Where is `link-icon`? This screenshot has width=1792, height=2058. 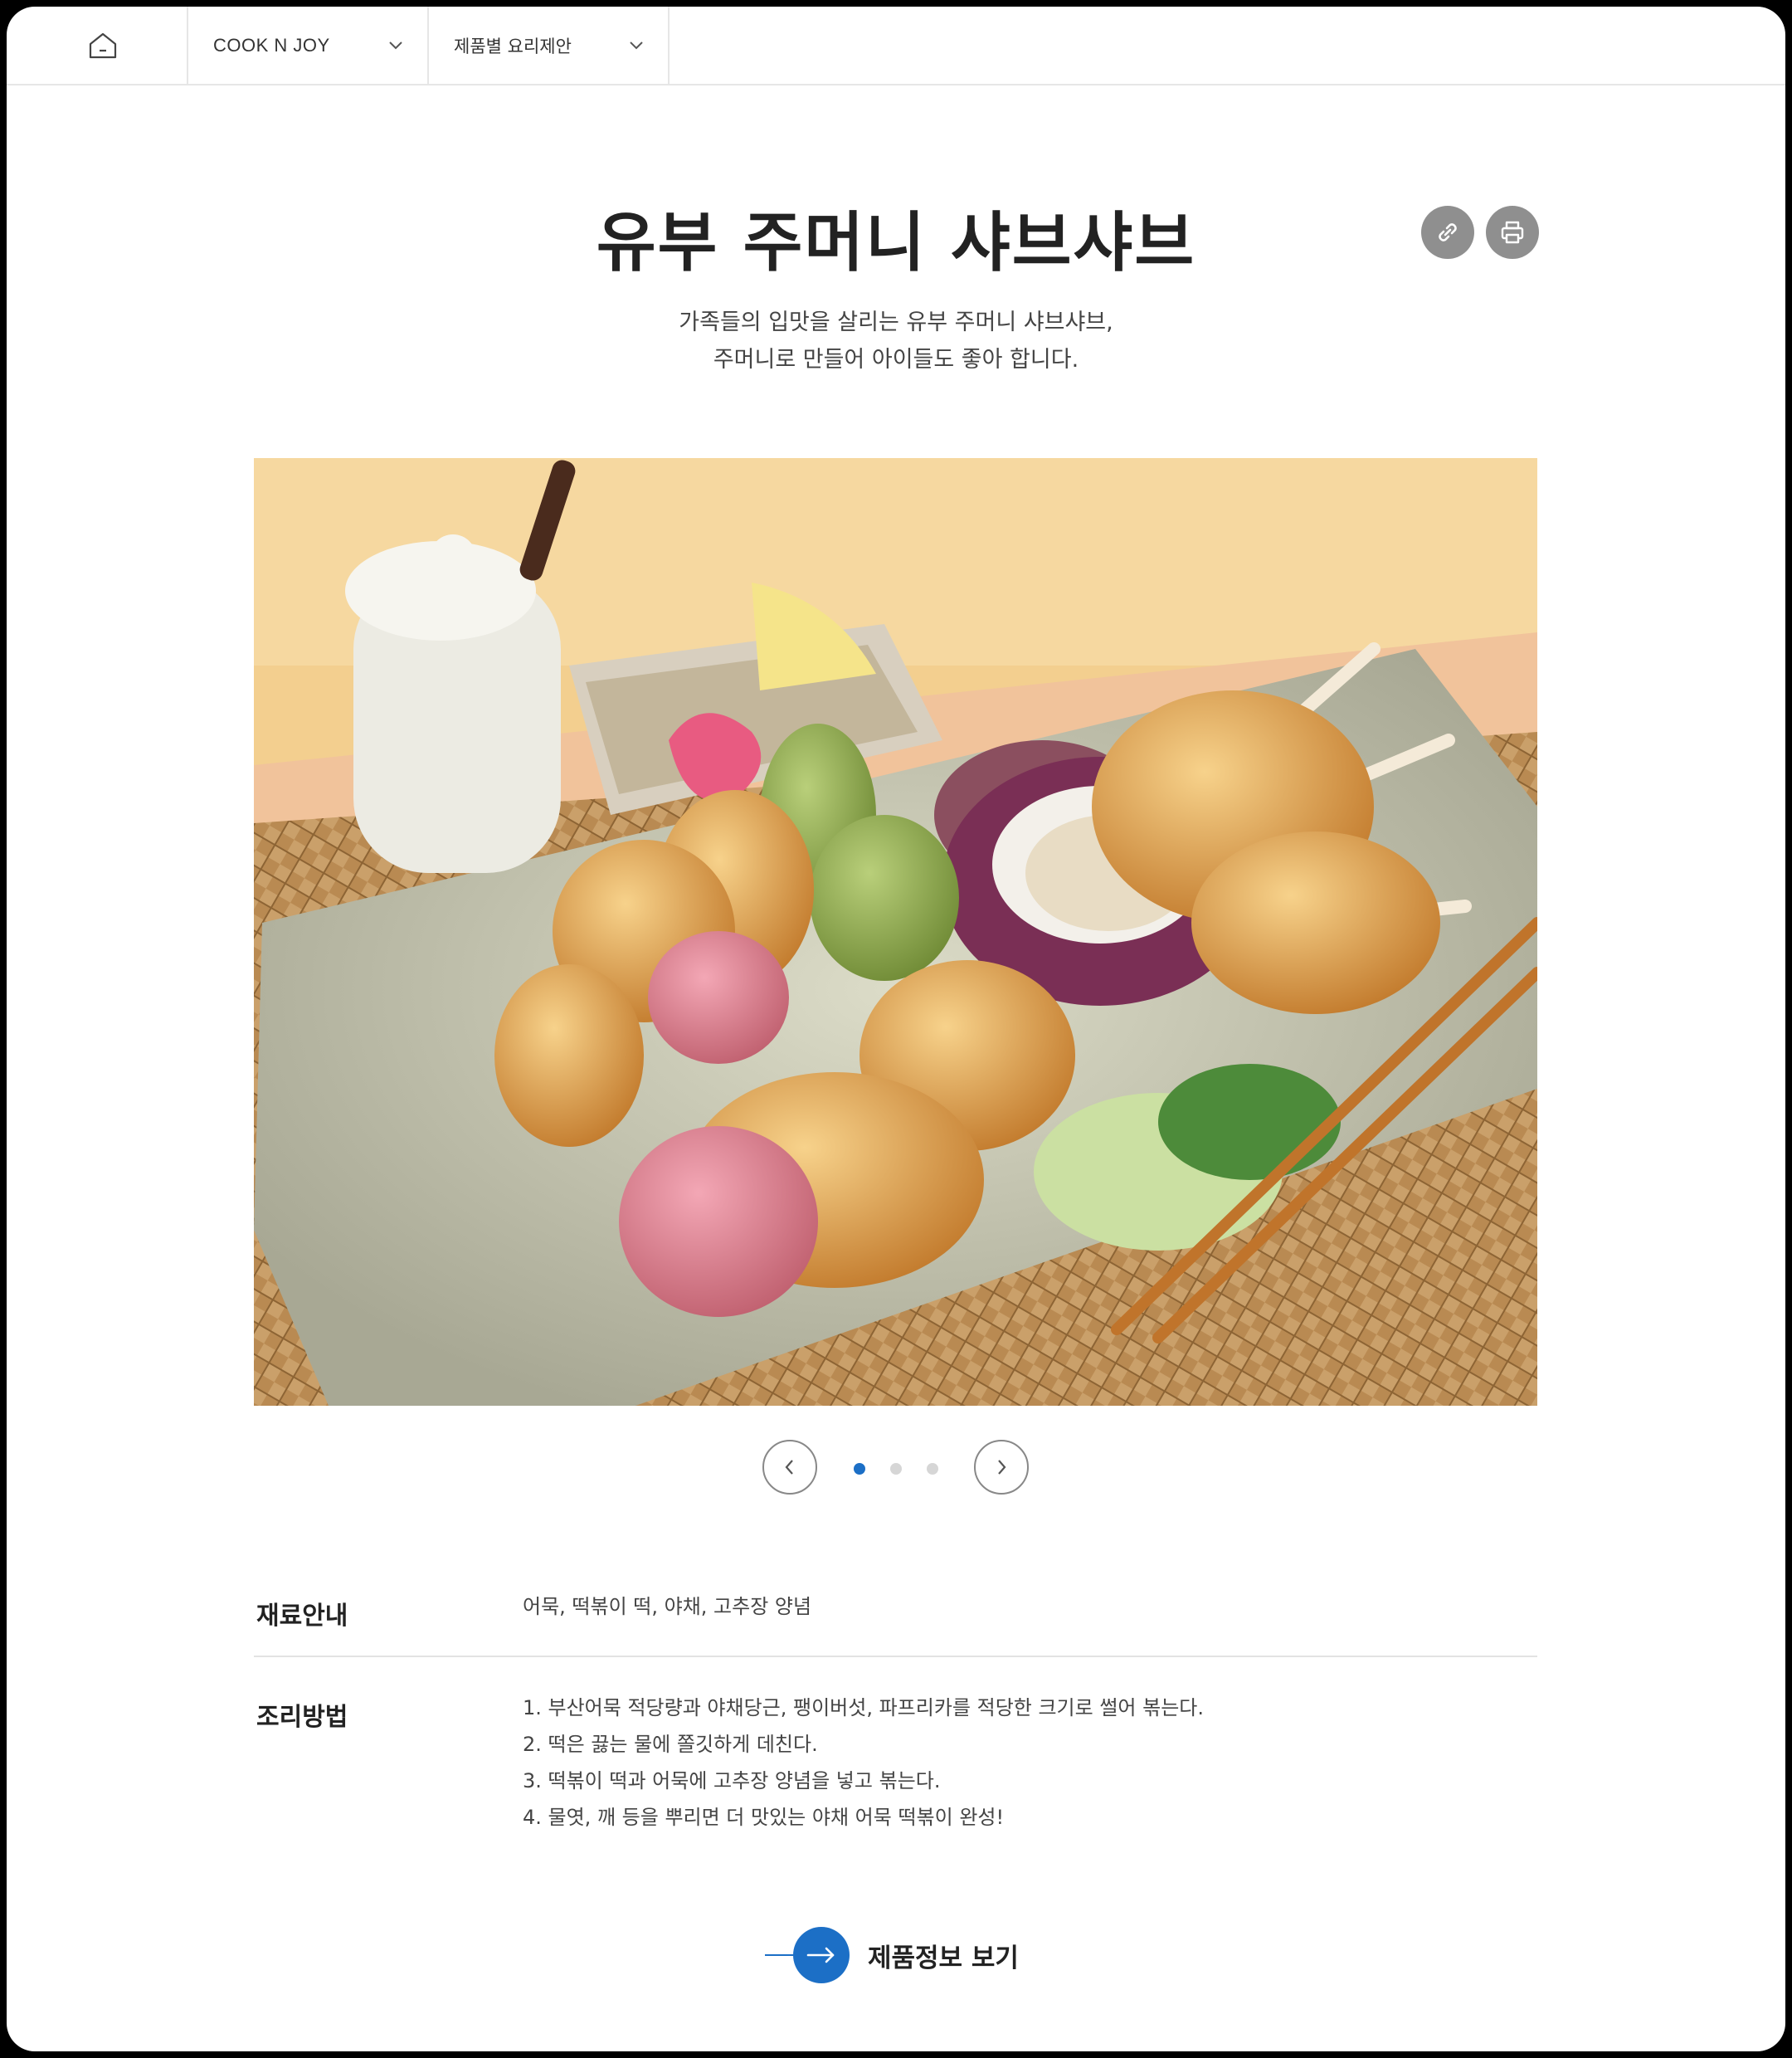 link-icon is located at coordinates (1448, 232).